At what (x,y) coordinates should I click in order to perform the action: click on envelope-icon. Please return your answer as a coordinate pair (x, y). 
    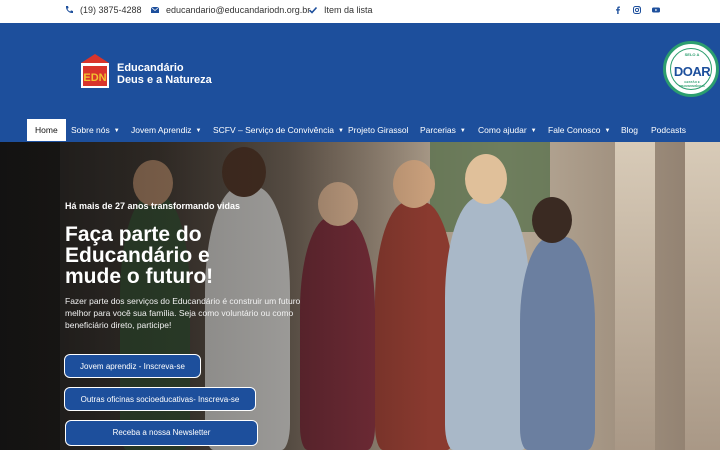
    Looking at the image, I should click on (155, 10).